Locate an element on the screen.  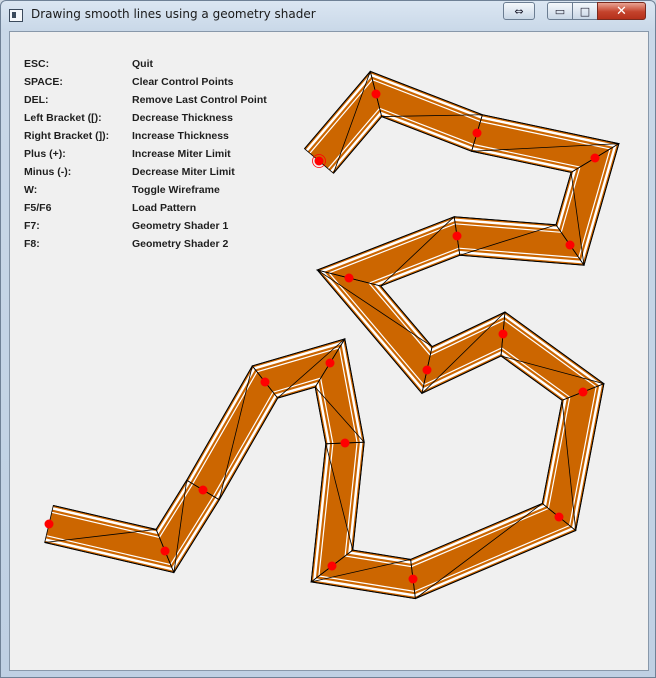
help-key: Plus (+): is located at coordinates (45, 154).